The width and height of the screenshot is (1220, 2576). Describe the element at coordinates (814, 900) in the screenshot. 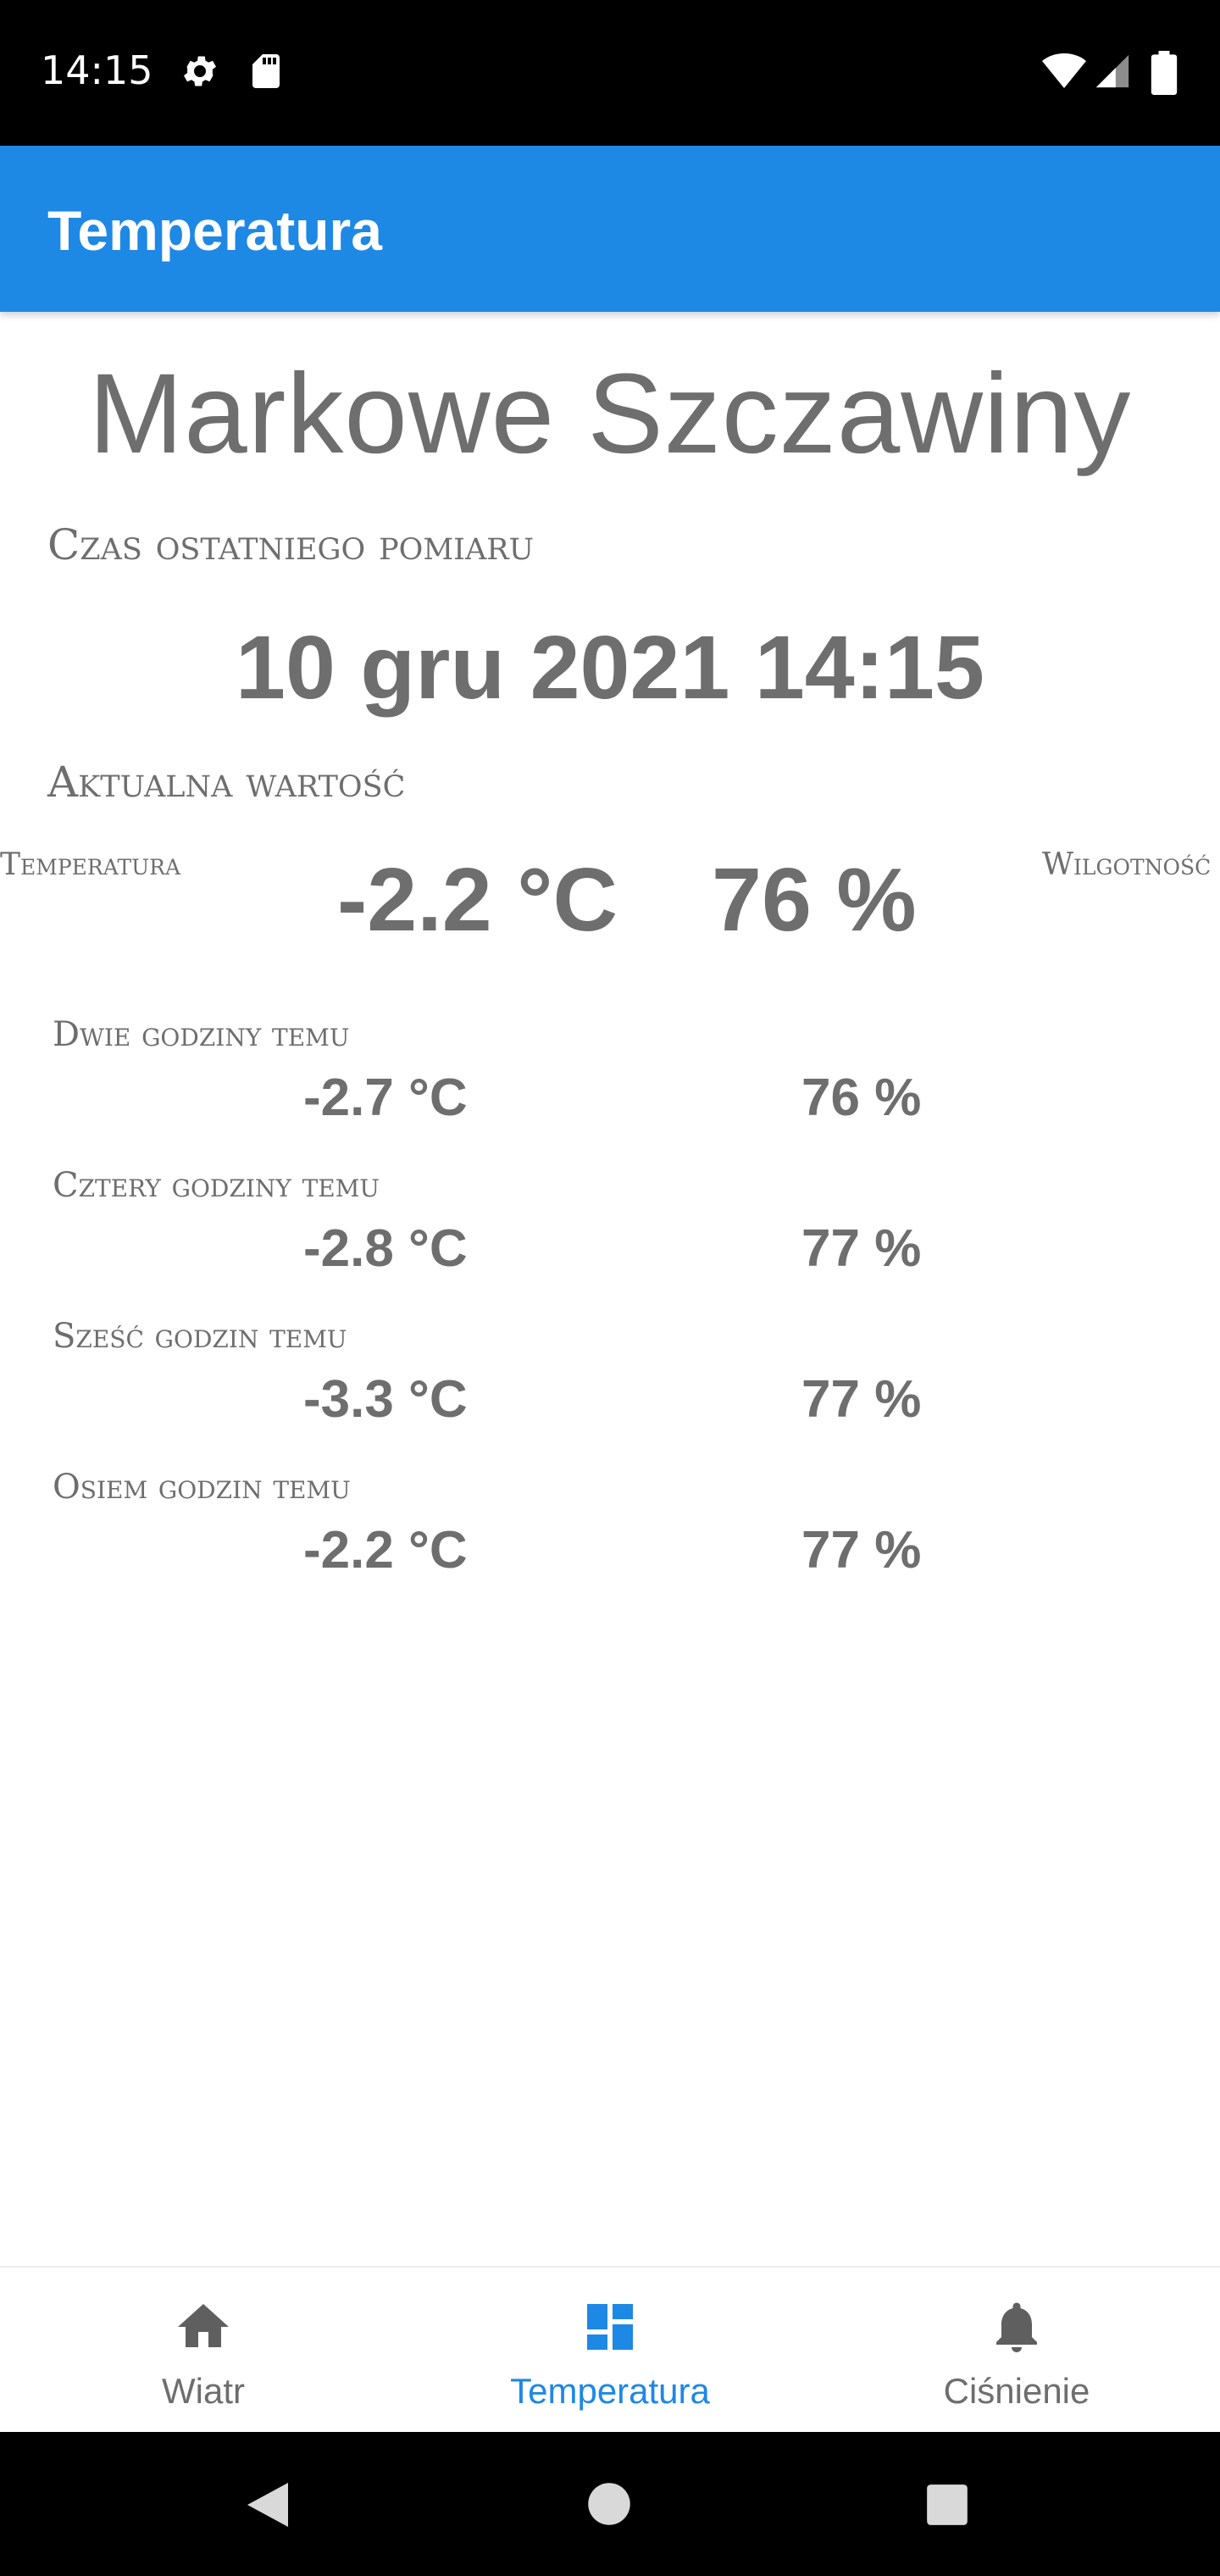

I see `current-humidity: 76 %` at that location.